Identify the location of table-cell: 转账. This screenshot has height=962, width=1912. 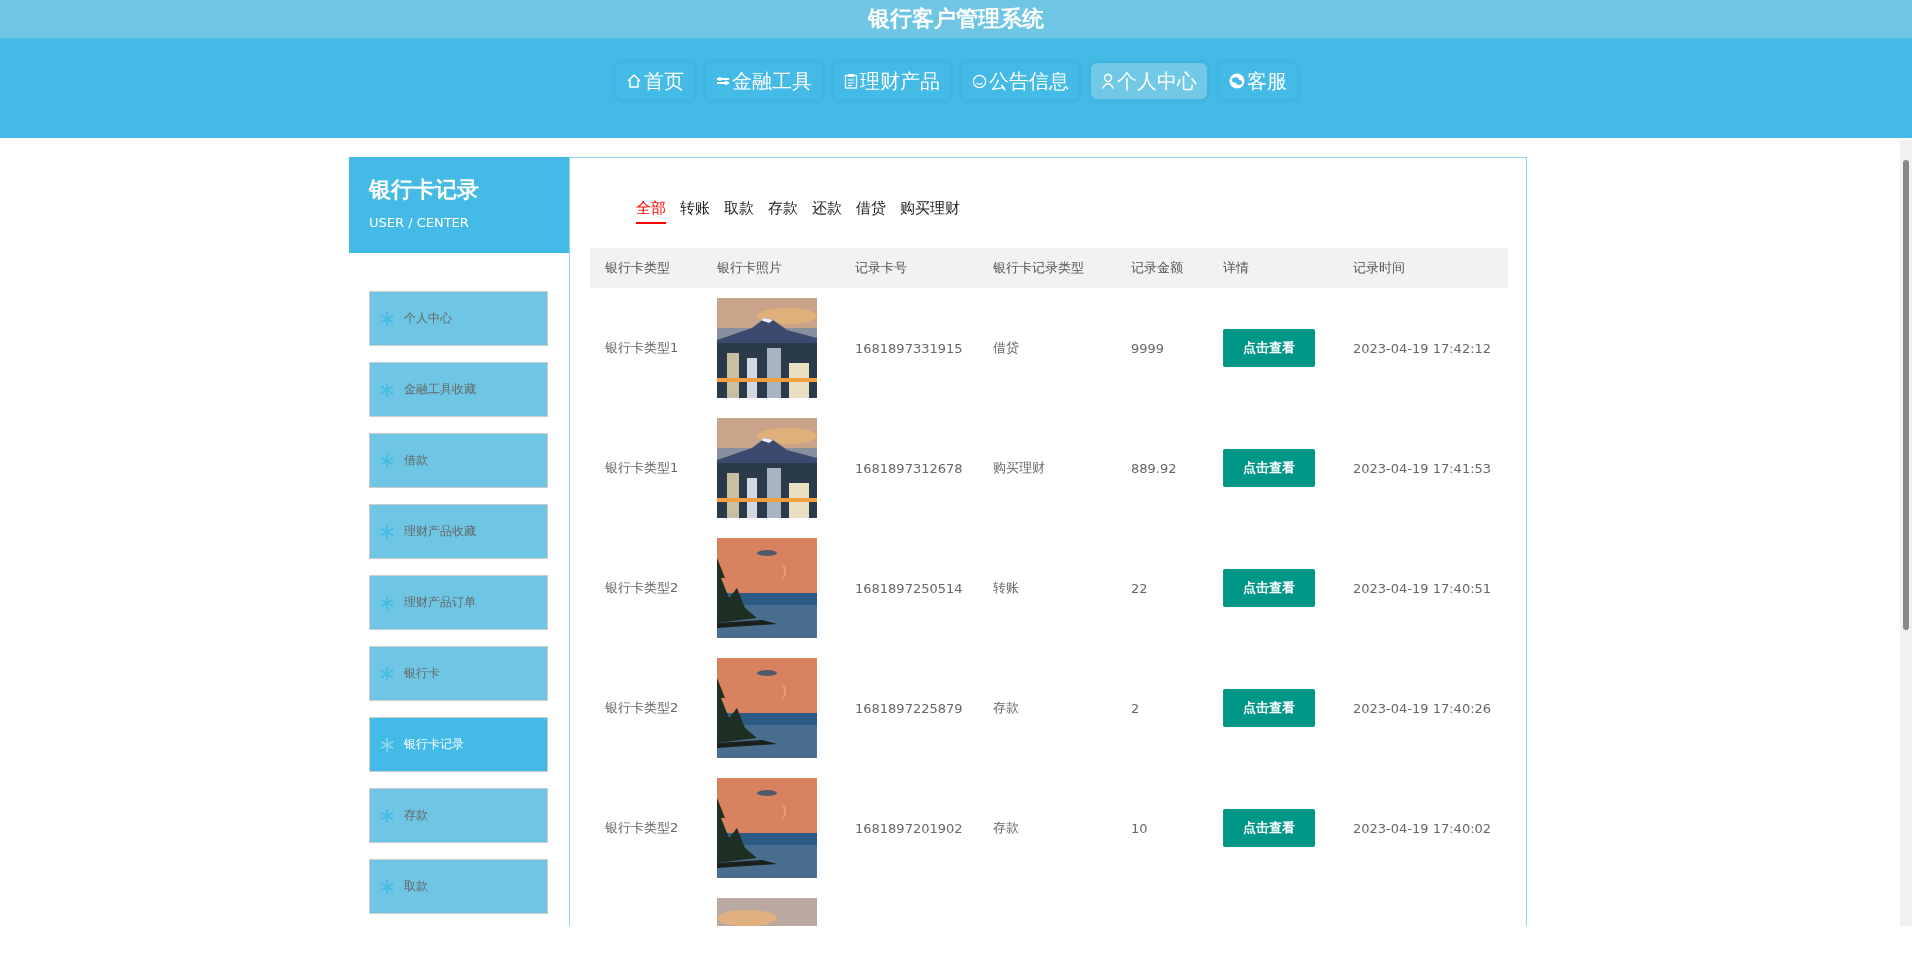
(1006, 587).